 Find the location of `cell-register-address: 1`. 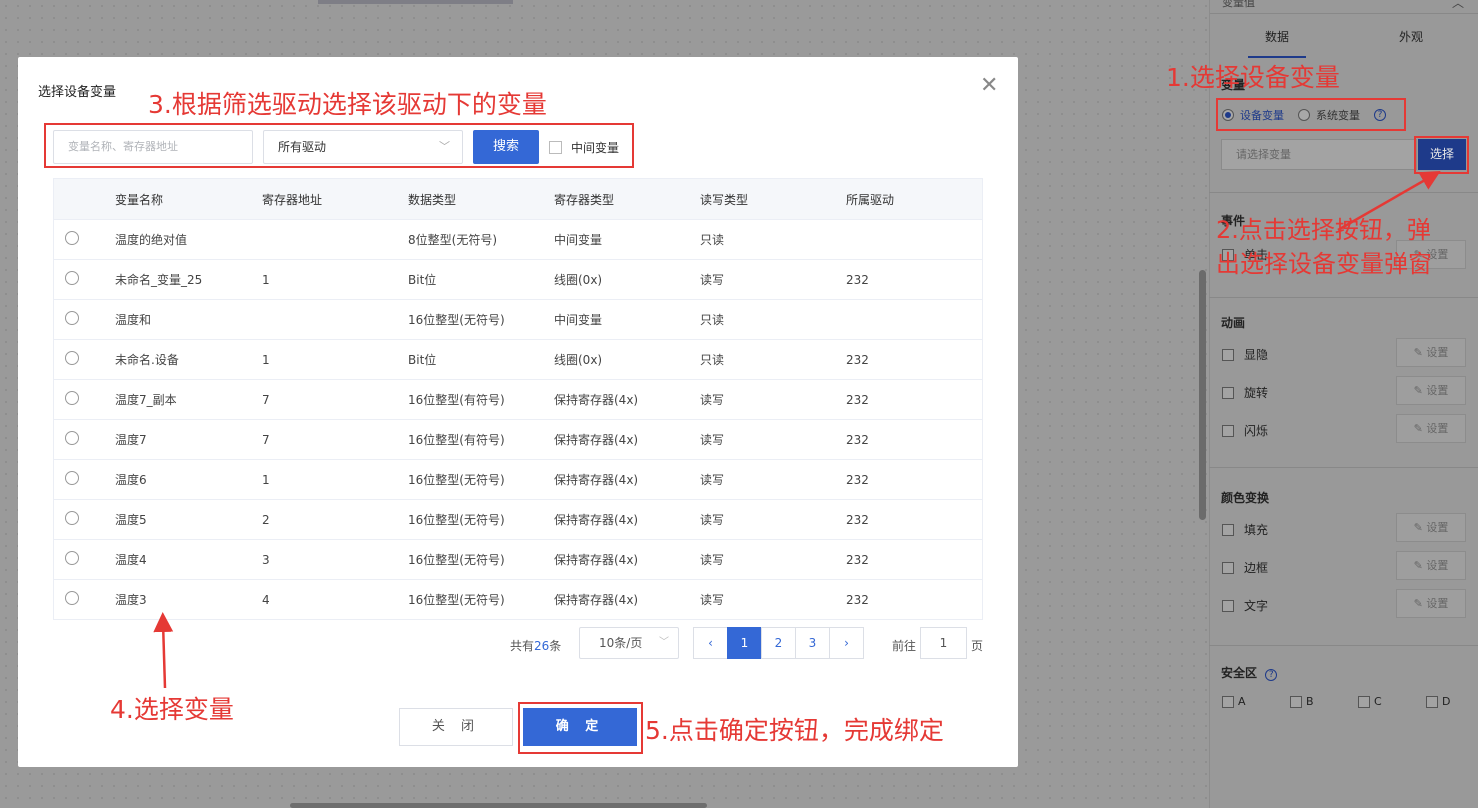

cell-register-address: 1 is located at coordinates (266, 279).